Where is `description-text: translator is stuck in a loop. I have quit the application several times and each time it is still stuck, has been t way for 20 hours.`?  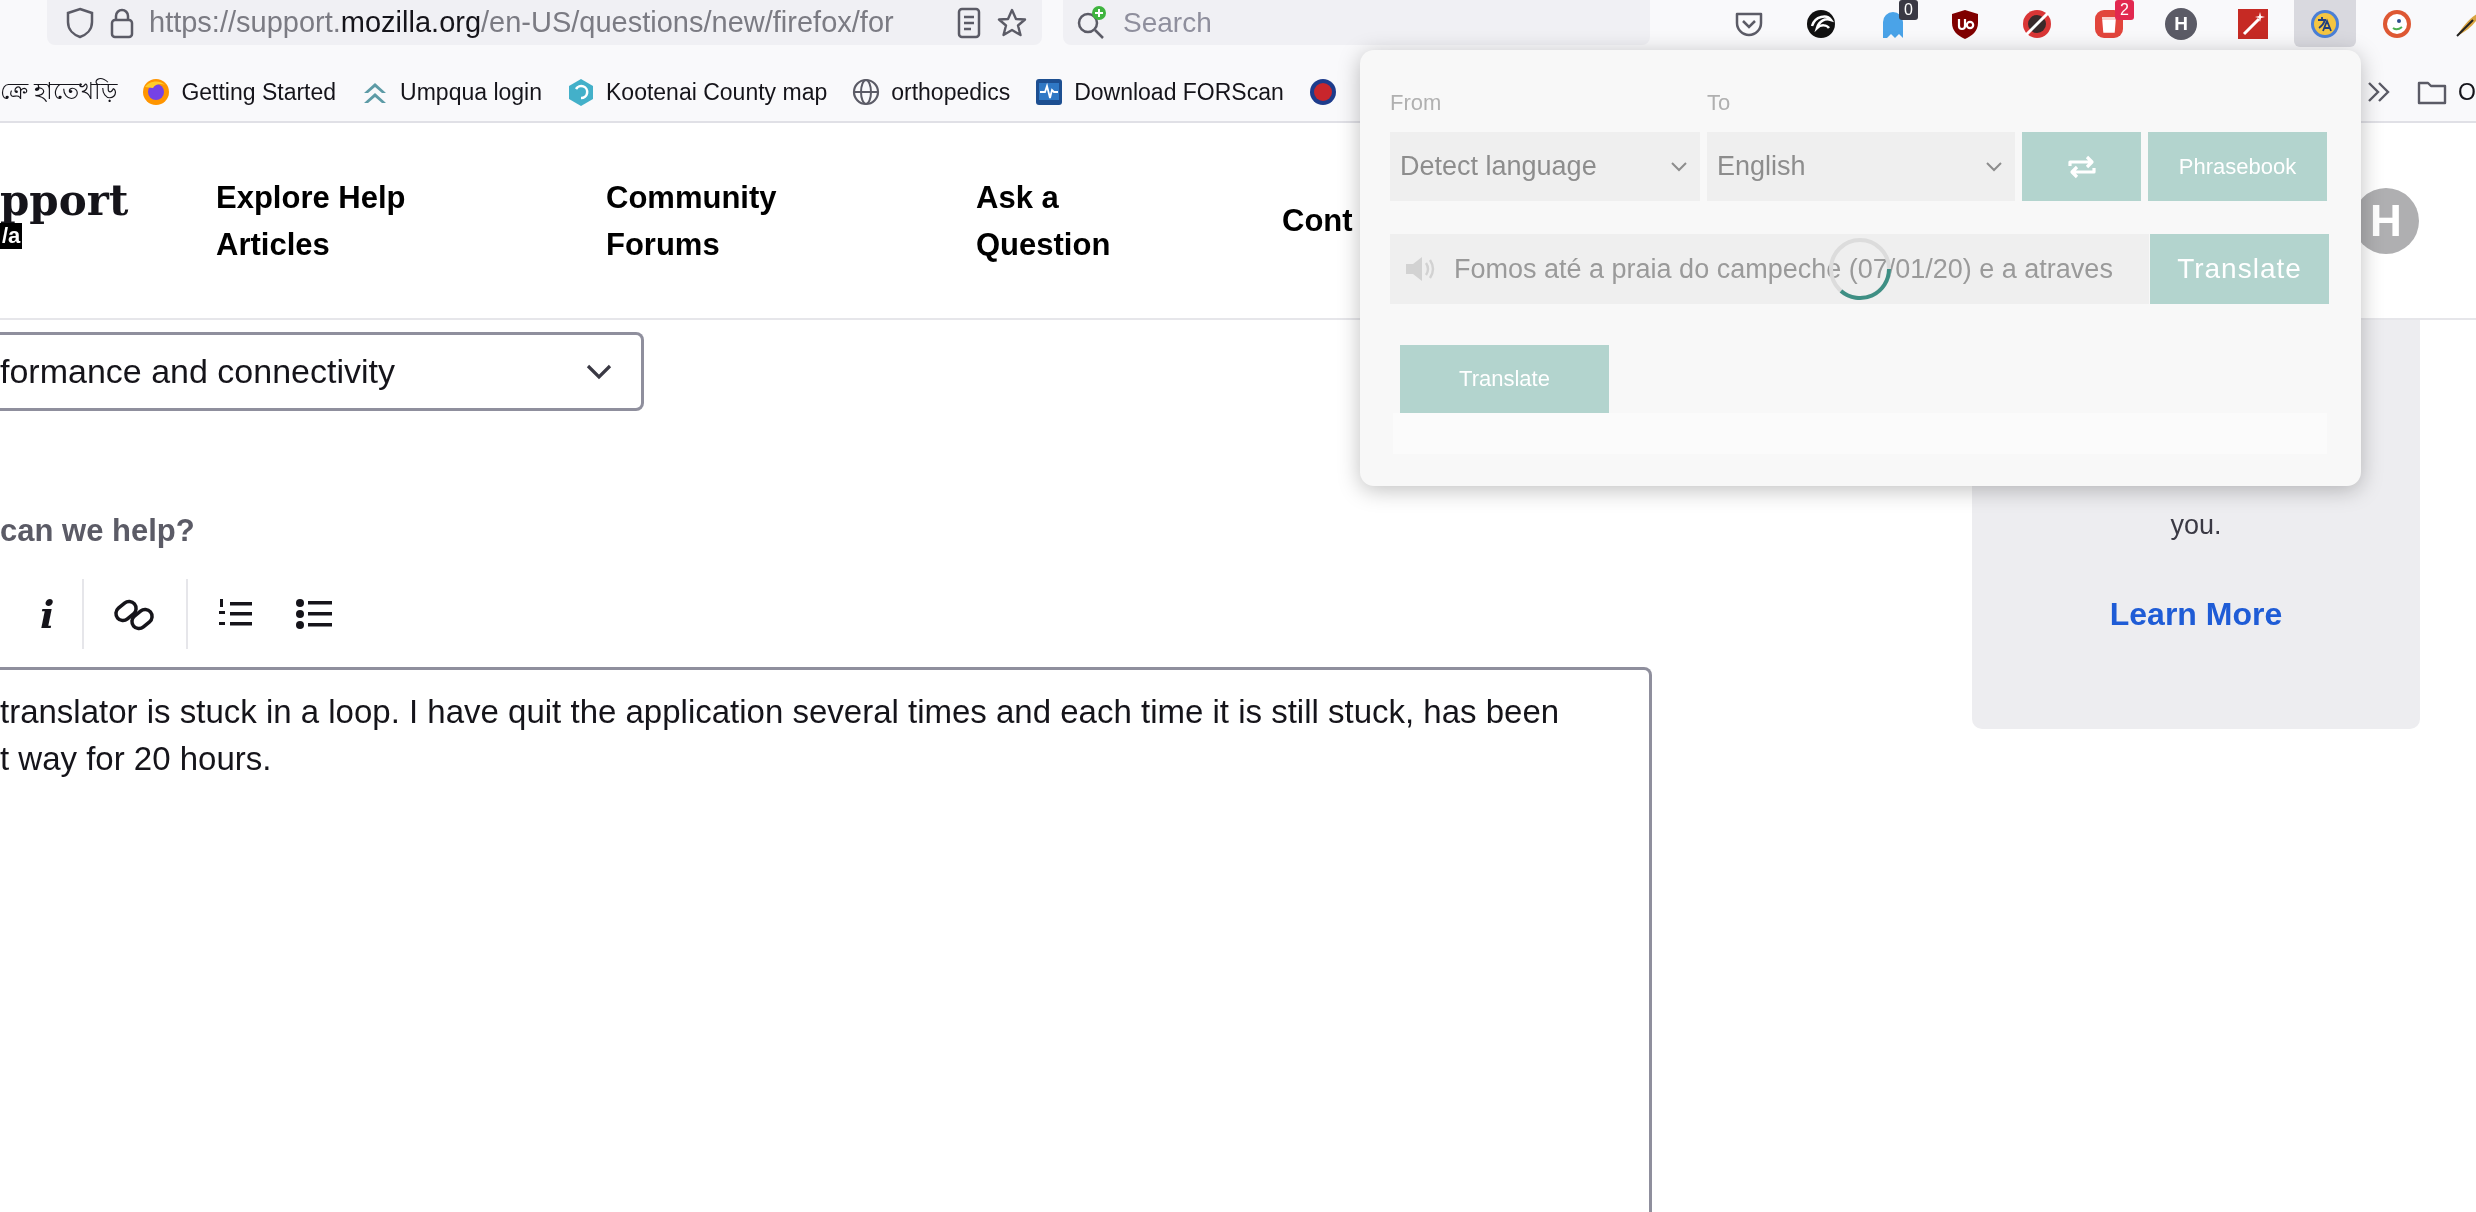 description-text: translator is stuck in a loop. I have quit the application several times and each time it is still stuck, has been t way for 20 hours. is located at coordinates (780, 735).